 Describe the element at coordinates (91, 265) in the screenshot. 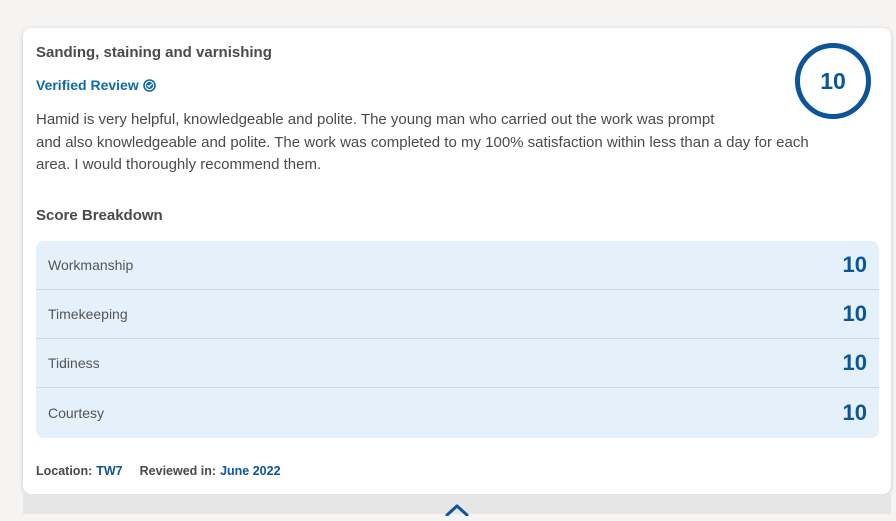

I see `breakdown-label: Workmanship` at that location.